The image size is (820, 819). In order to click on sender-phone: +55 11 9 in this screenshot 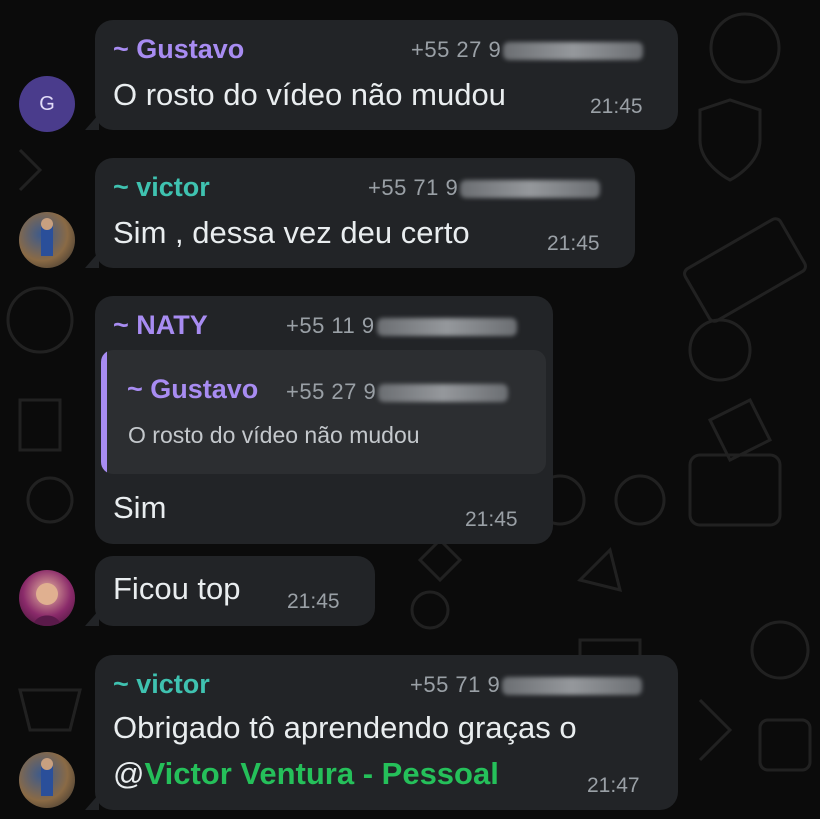, I will do `click(401, 326)`.